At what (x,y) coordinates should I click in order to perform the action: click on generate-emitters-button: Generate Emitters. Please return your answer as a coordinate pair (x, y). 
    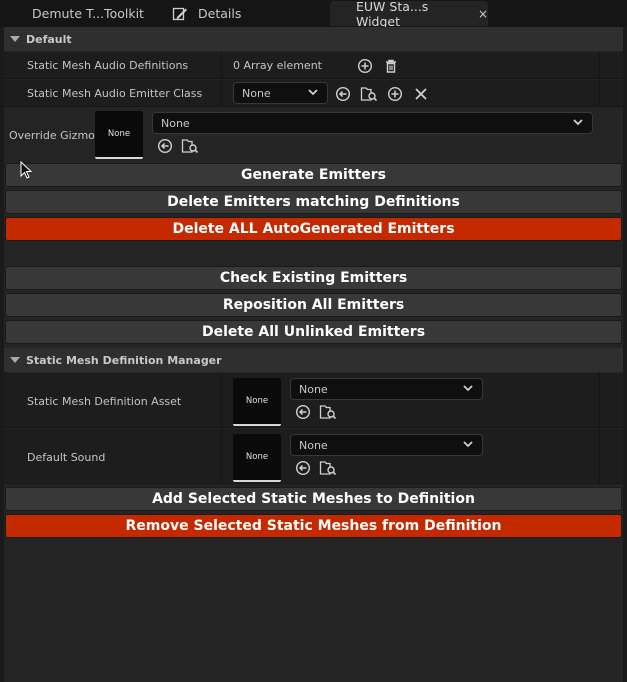
    Looking at the image, I should click on (313, 175).